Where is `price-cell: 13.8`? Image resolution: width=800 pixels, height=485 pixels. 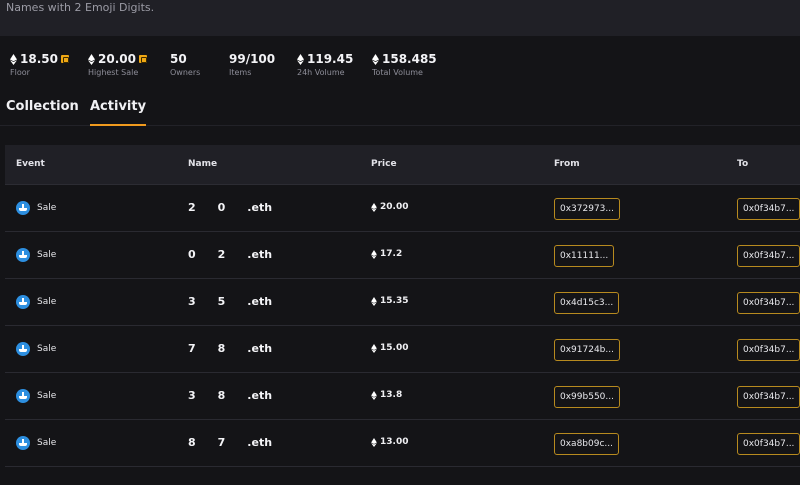
price-cell: 13.8 is located at coordinates (386, 395).